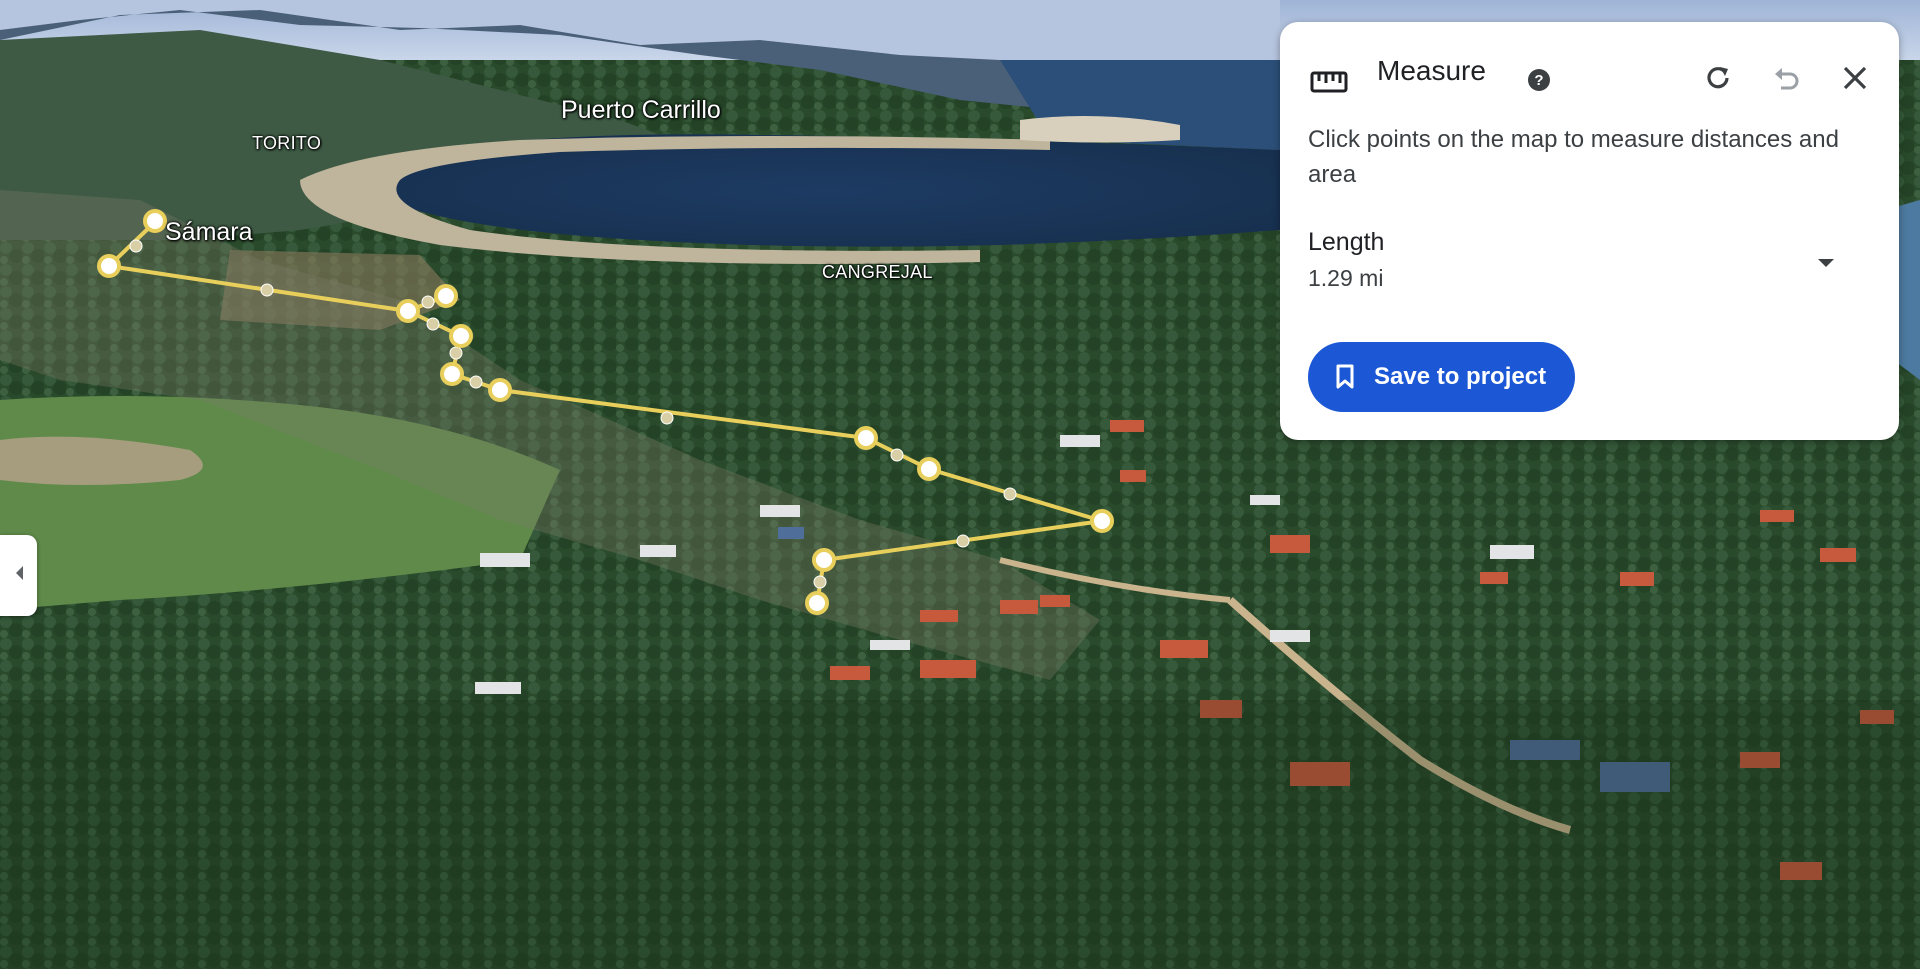 This screenshot has width=1920, height=969. I want to click on help-icon: ?, so click(1539, 80).